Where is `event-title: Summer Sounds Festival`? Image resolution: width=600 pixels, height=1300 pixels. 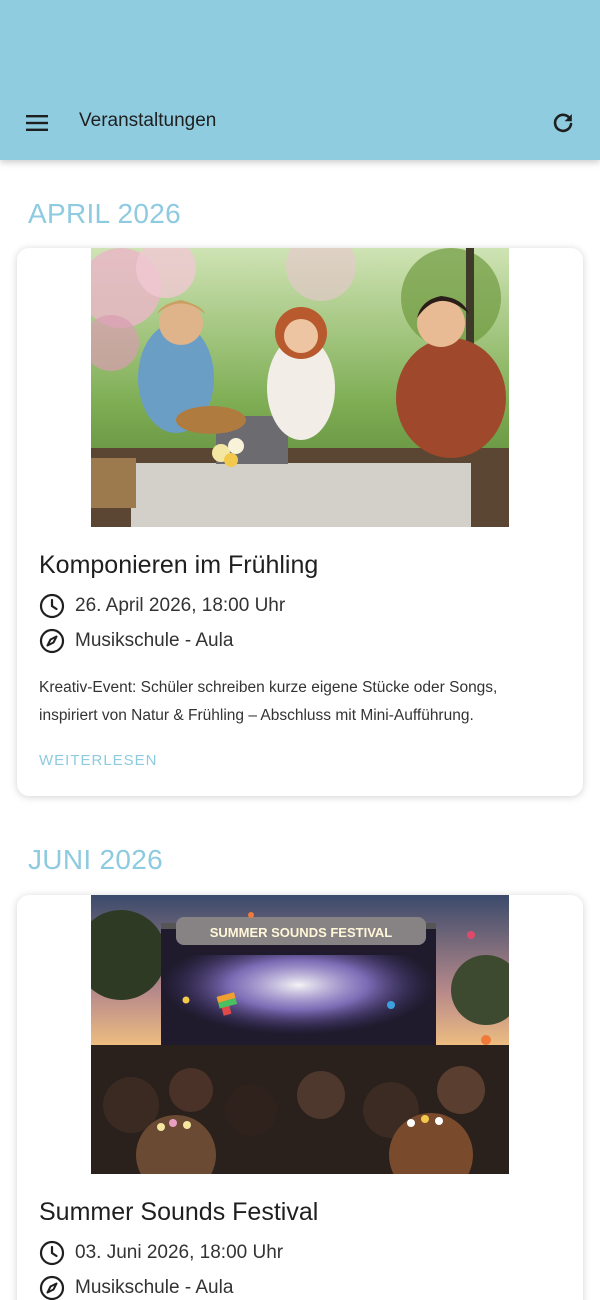
event-title: Summer Sounds Festival is located at coordinates (179, 1212).